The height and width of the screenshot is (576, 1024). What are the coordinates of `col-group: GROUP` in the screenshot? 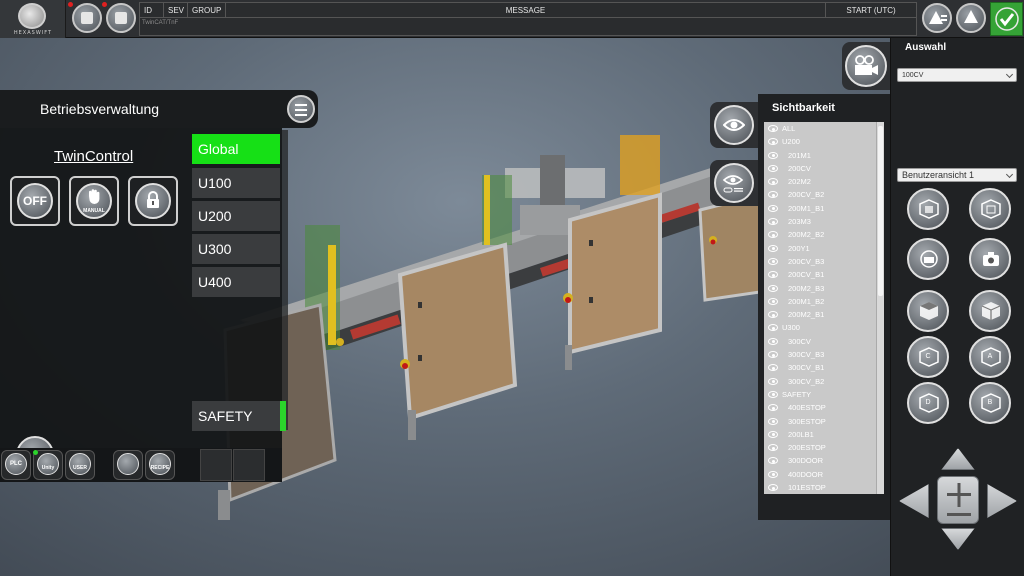 It's located at (207, 10).